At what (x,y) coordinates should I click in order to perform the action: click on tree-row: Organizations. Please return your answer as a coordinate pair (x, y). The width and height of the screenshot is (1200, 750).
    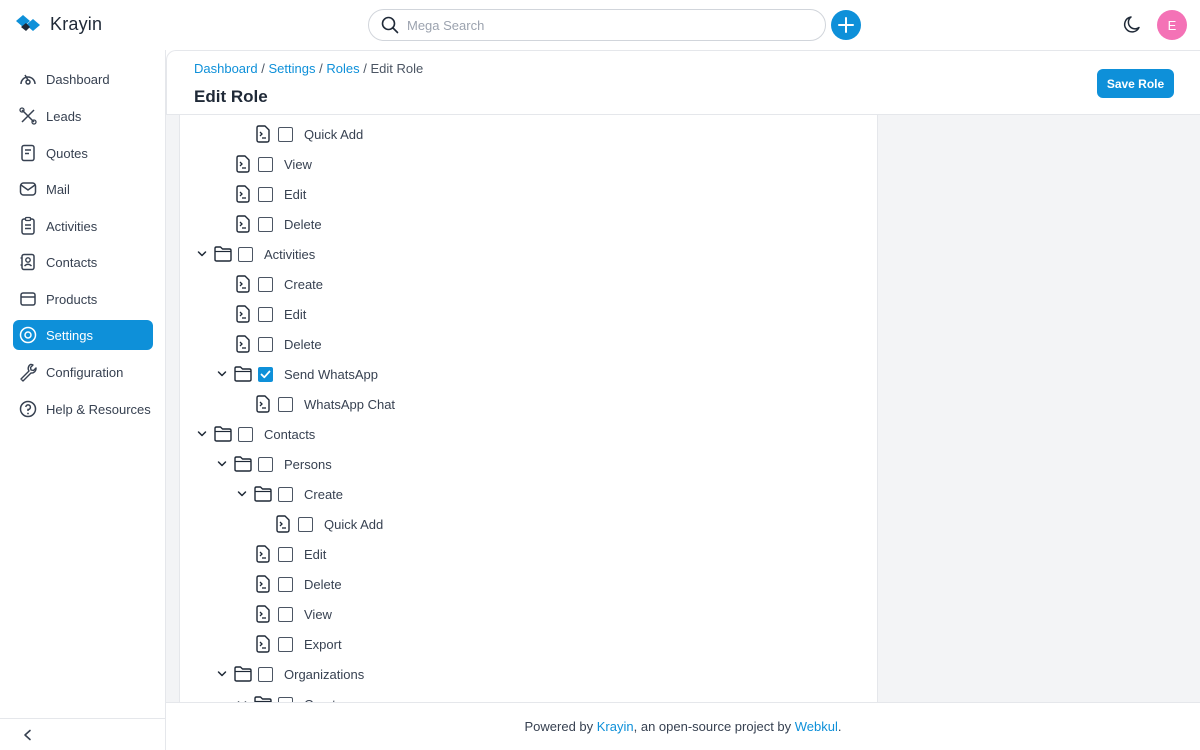
    Looking at the image, I should click on (289, 674).